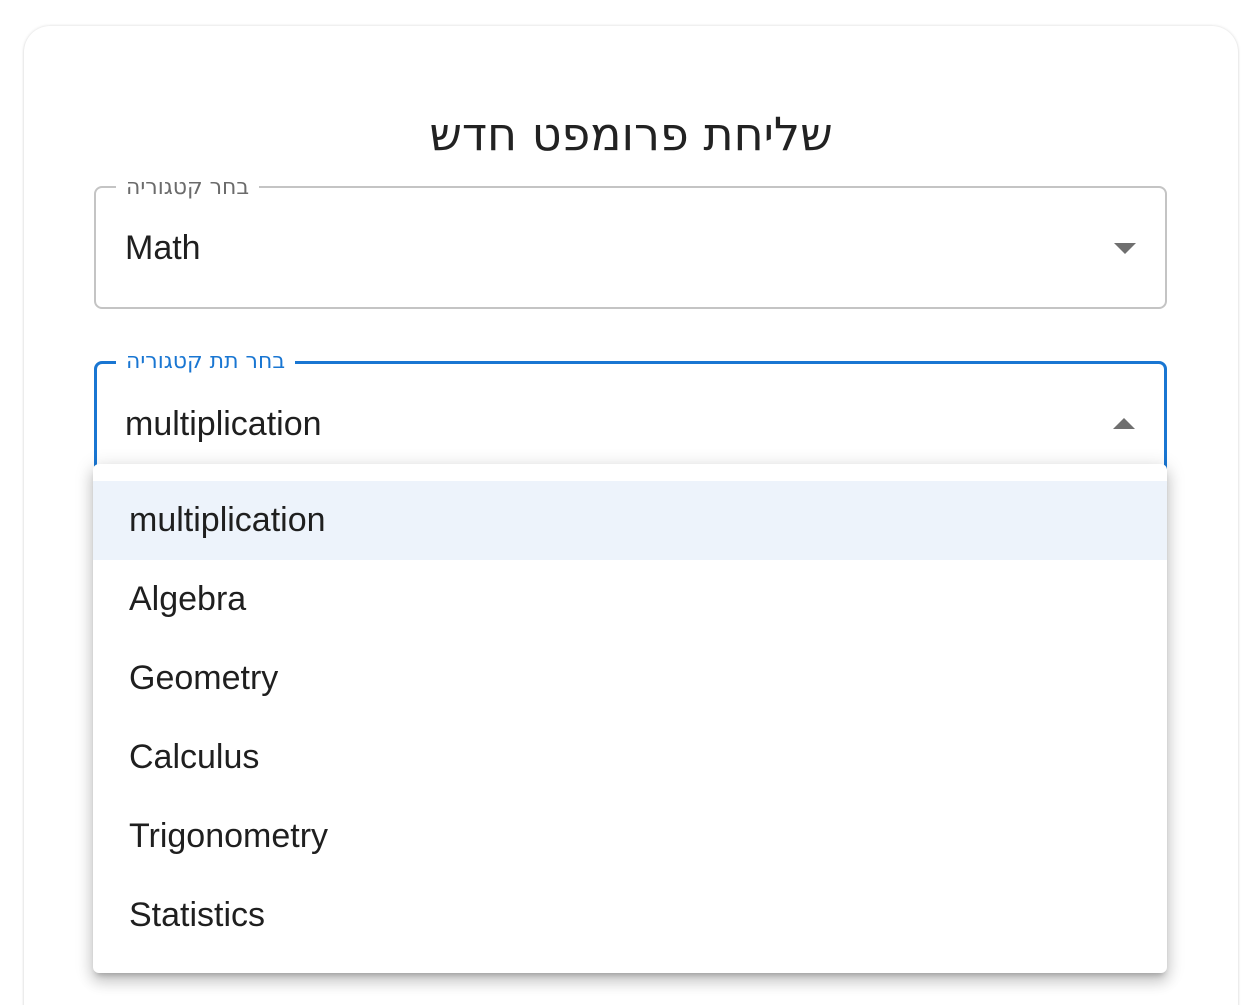 The width and height of the screenshot is (1257, 1005). I want to click on category-value: Math, so click(163, 248).